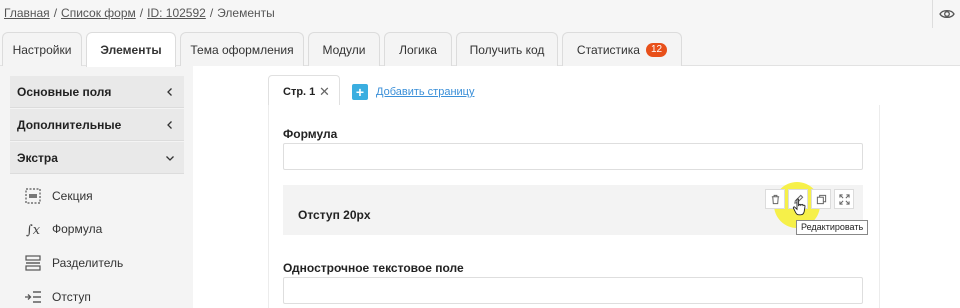 The width and height of the screenshot is (960, 308). I want to click on expand-button, so click(844, 199).